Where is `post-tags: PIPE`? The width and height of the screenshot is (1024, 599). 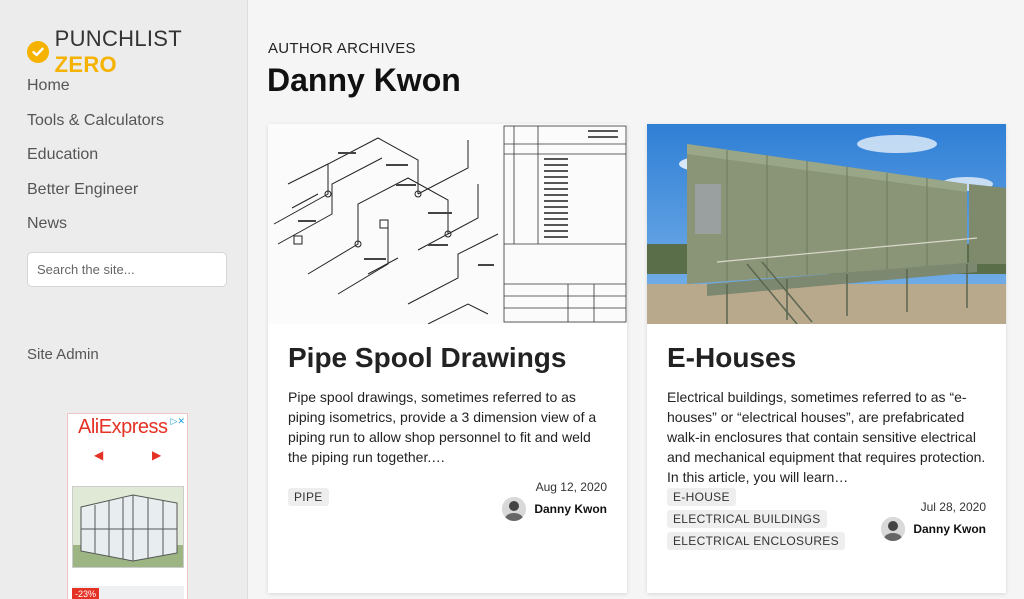
post-tags: PIPE is located at coordinates (308, 497).